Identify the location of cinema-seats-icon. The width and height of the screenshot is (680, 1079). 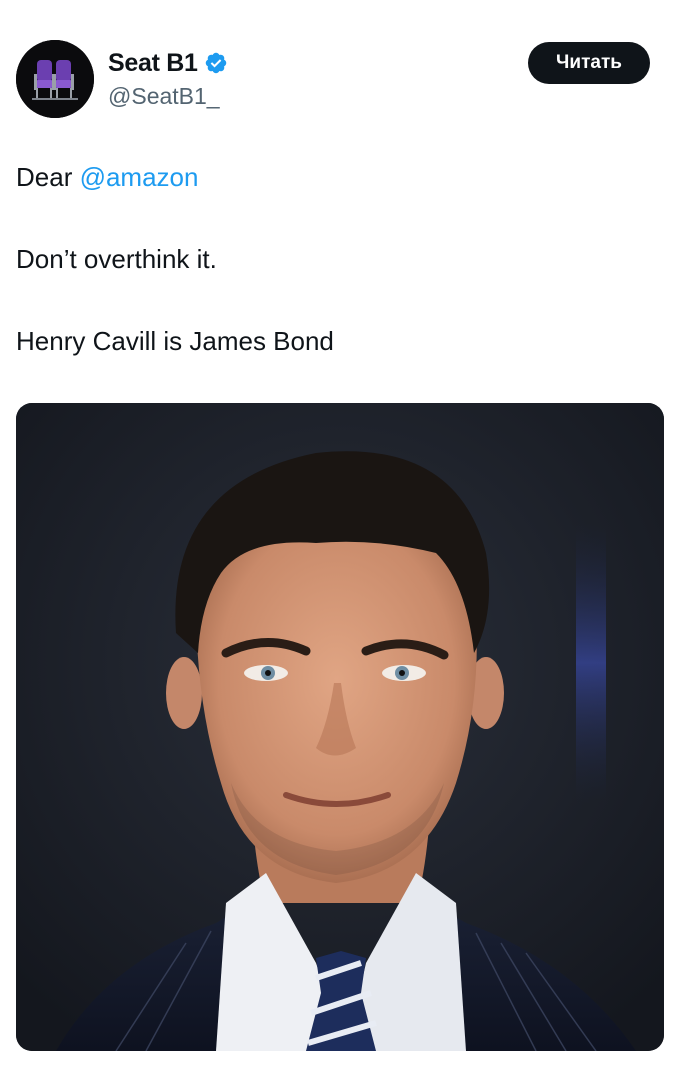
(55, 79).